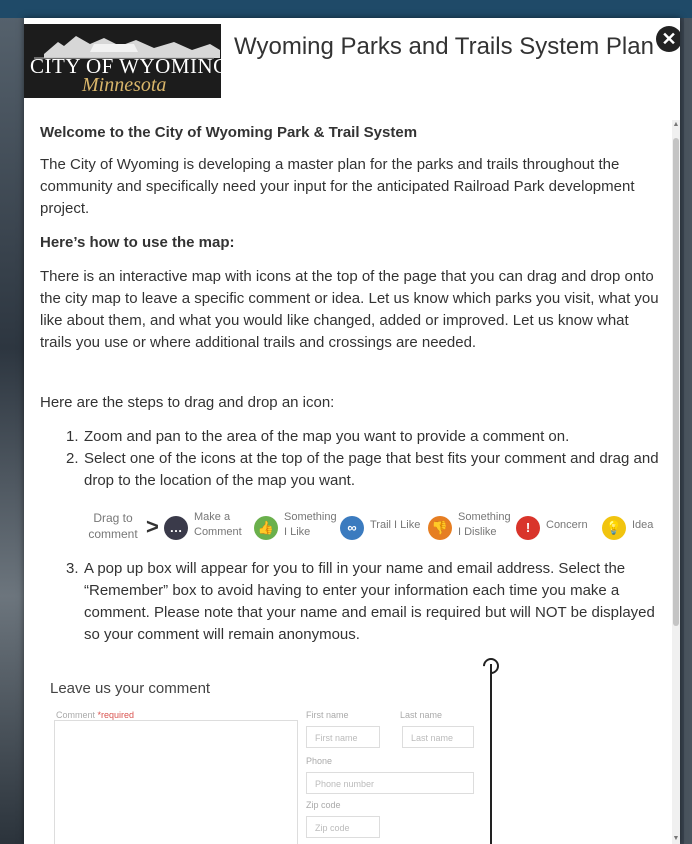 The image size is (692, 844). I want to click on modal-scrollbar: ▲ ▼, so click(676, 482).